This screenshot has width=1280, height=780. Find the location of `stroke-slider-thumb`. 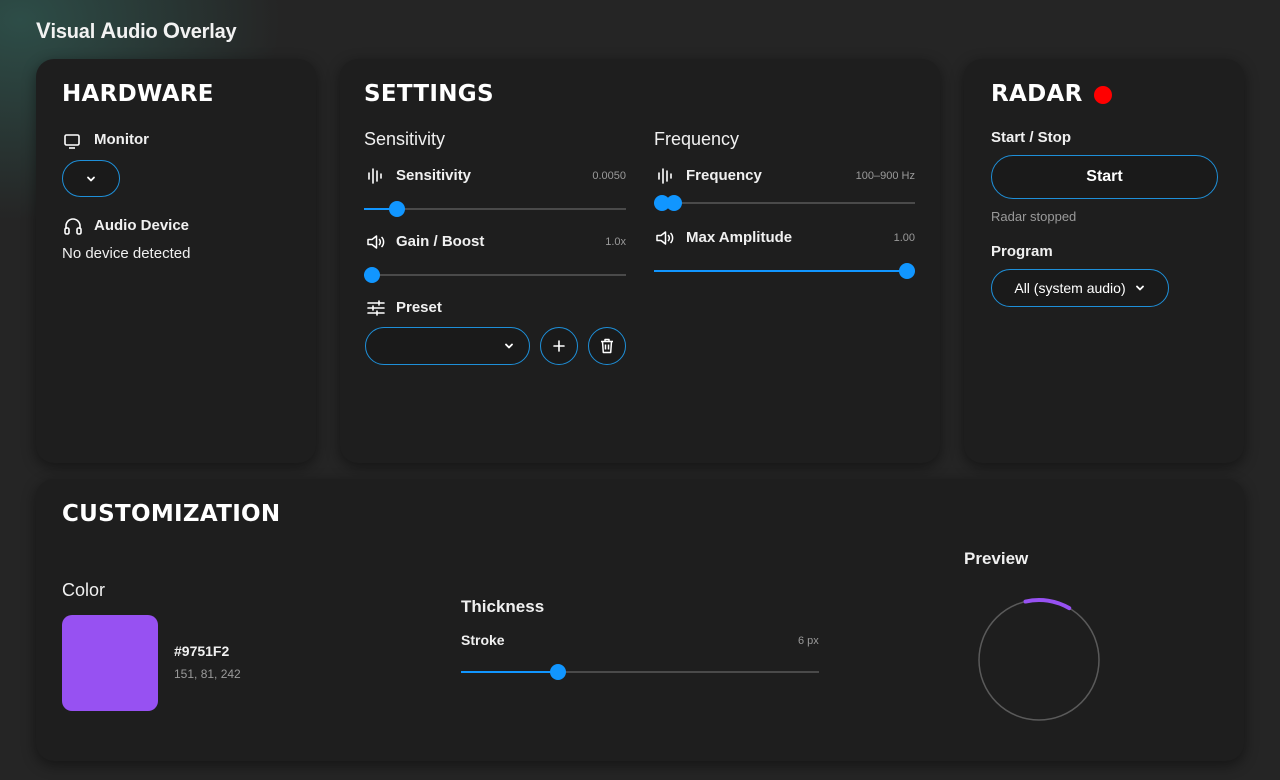

stroke-slider-thumb is located at coordinates (557, 672).